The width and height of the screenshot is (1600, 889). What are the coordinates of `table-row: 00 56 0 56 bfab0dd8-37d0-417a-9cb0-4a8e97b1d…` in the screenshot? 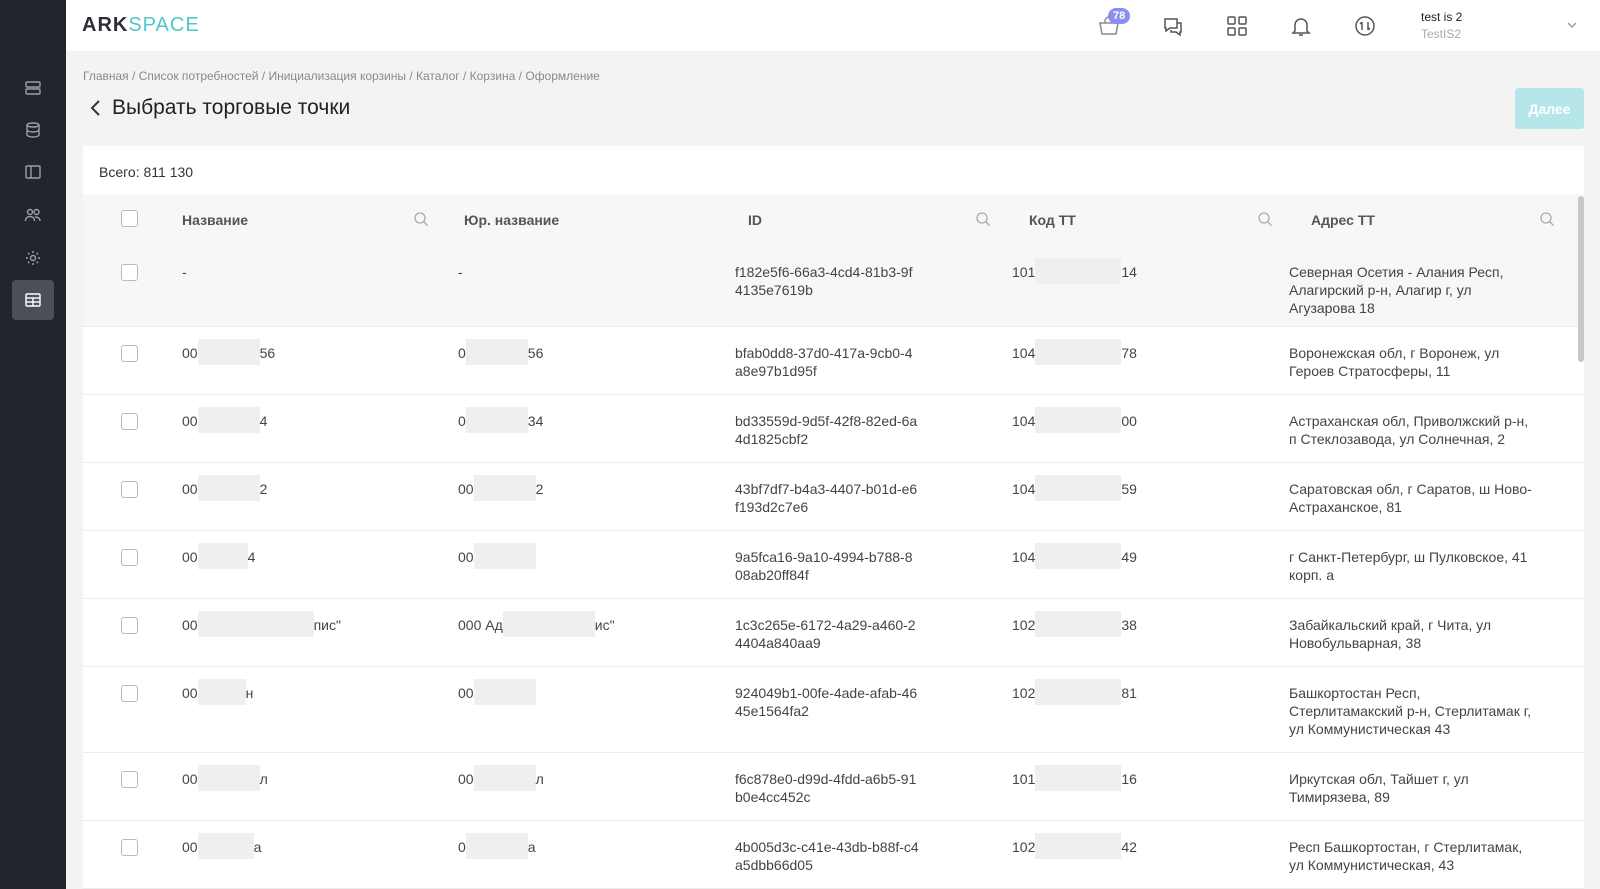 It's located at (833, 361).